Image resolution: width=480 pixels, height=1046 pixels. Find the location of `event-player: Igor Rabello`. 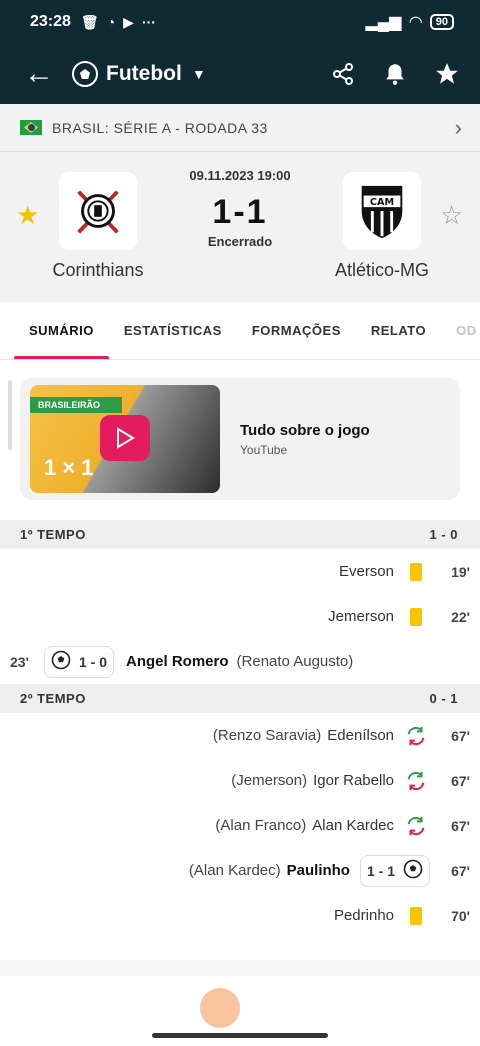

event-player: Igor Rabello is located at coordinates (353, 780).